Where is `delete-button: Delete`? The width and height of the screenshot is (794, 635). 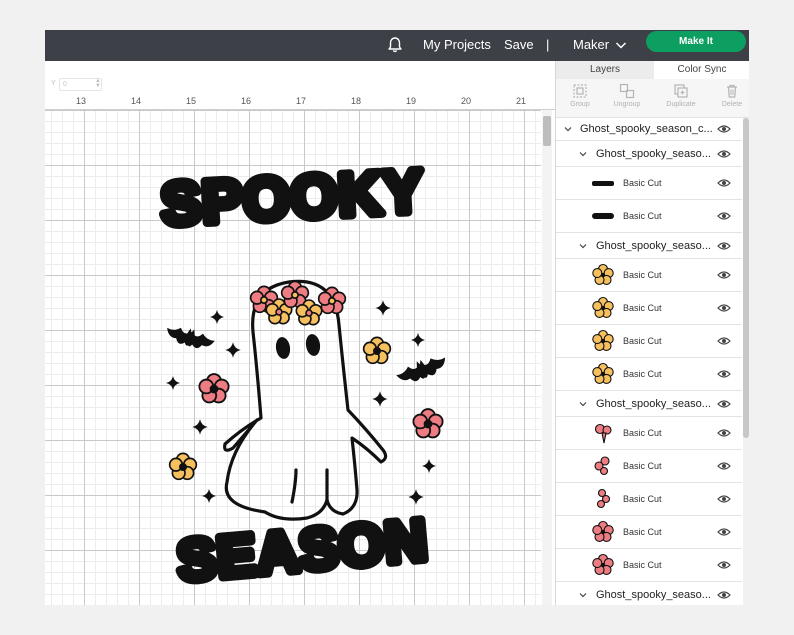
delete-button: Delete is located at coordinates (728, 95).